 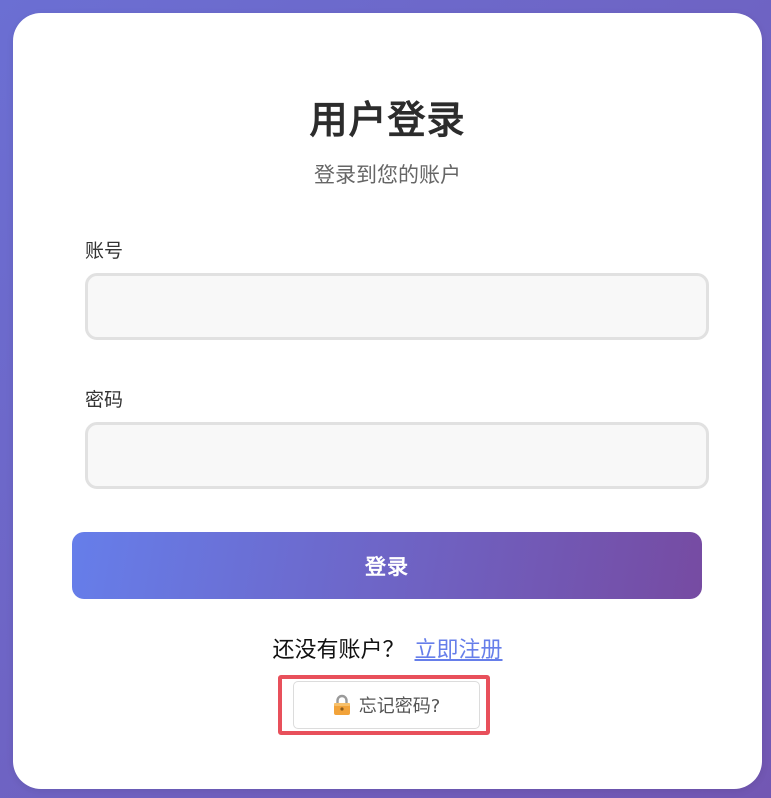 I want to click on account-input, so click(x=397, y=306).